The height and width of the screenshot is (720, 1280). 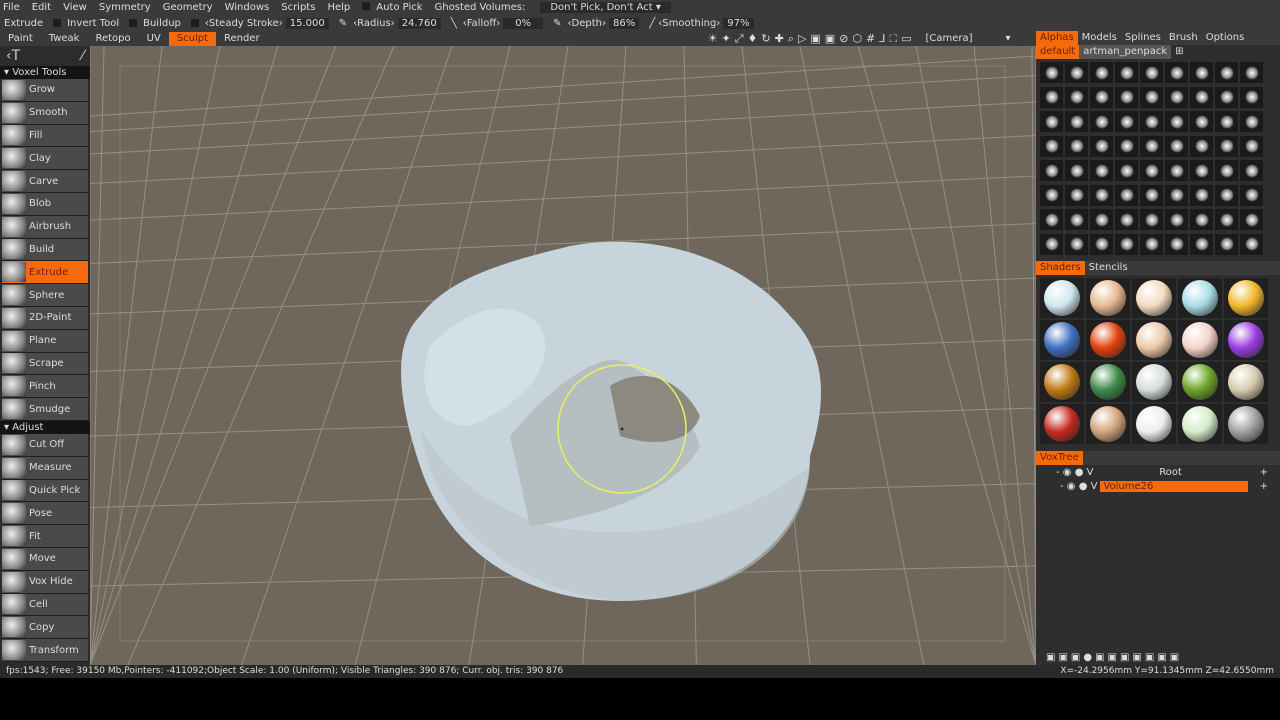 What do you see at coordinates (45, 204) in the screenshot?
I see `tool-blob: Blob` at bounding box center [45, 204].